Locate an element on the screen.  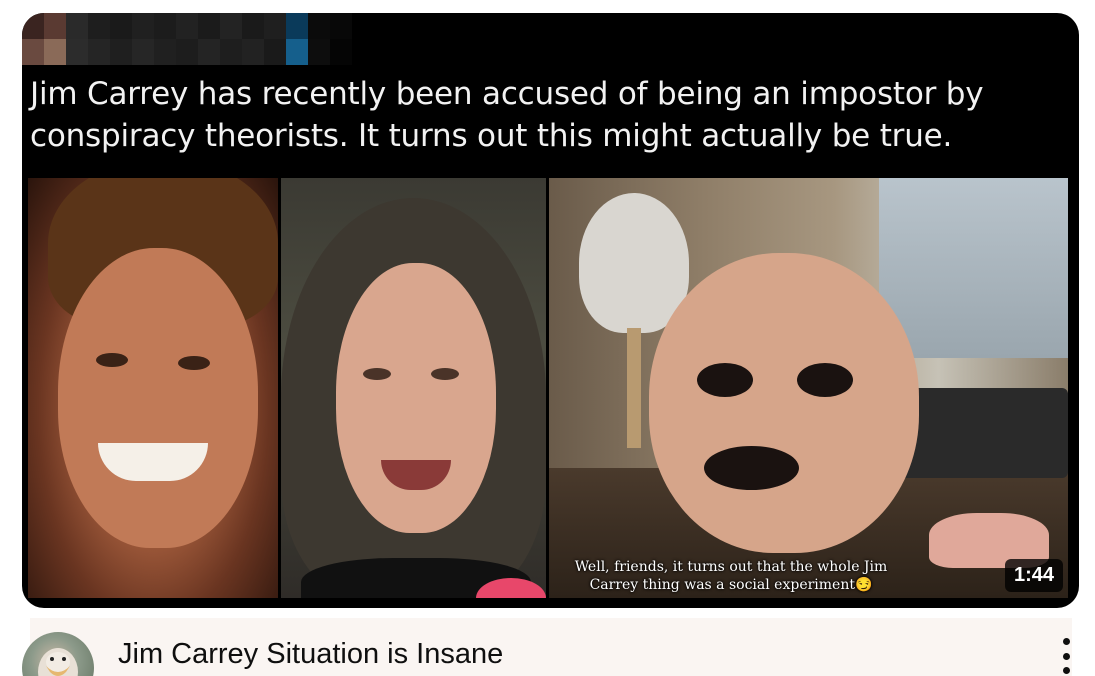
kebab-vertical-icon is located at coordinates (1066, 656).